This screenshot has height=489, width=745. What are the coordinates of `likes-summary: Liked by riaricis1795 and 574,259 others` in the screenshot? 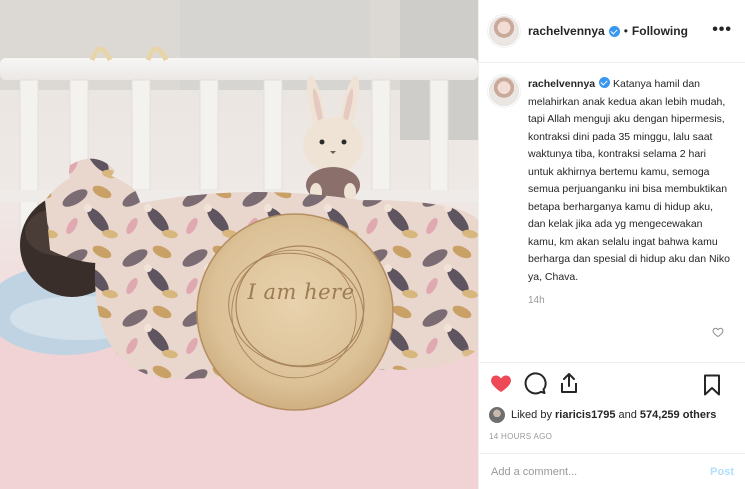 It's located at (604, 415).